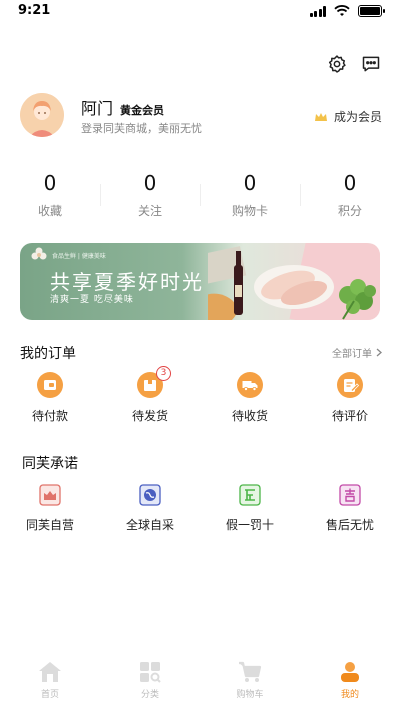 Image resolution: width=400 pixels, height=710 pixels. I want to click on after-sales-icon, so click(350, 495).